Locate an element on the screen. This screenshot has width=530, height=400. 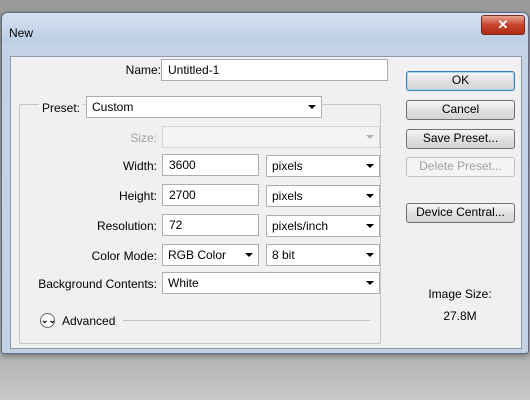
resolution-unit-select: pixels/inch is located at coordinates (323, 226).